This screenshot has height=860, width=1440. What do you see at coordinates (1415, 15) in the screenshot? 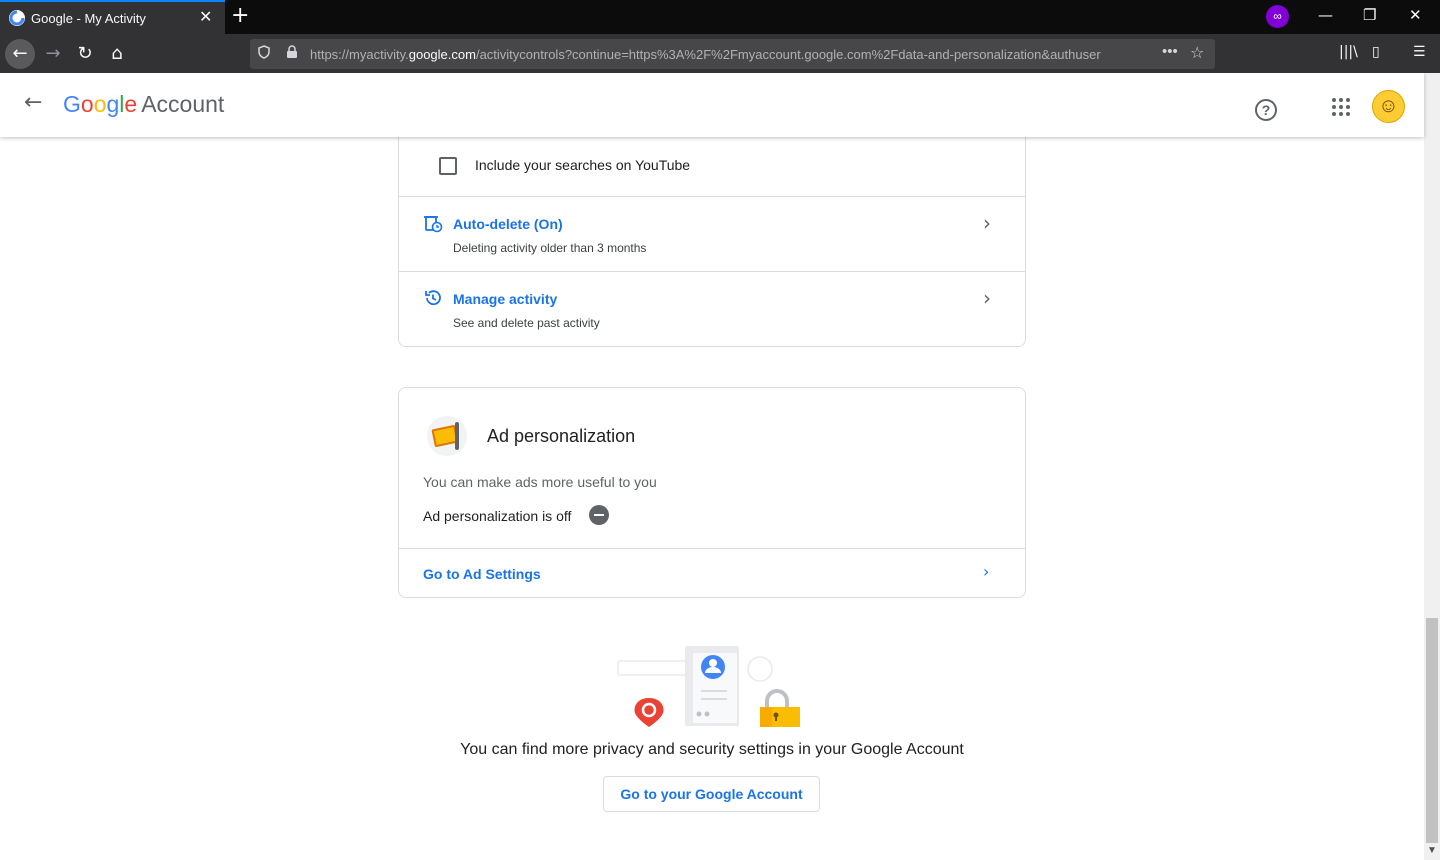
I see `window-close-button: ✕` at bounding box center [1415, 15].